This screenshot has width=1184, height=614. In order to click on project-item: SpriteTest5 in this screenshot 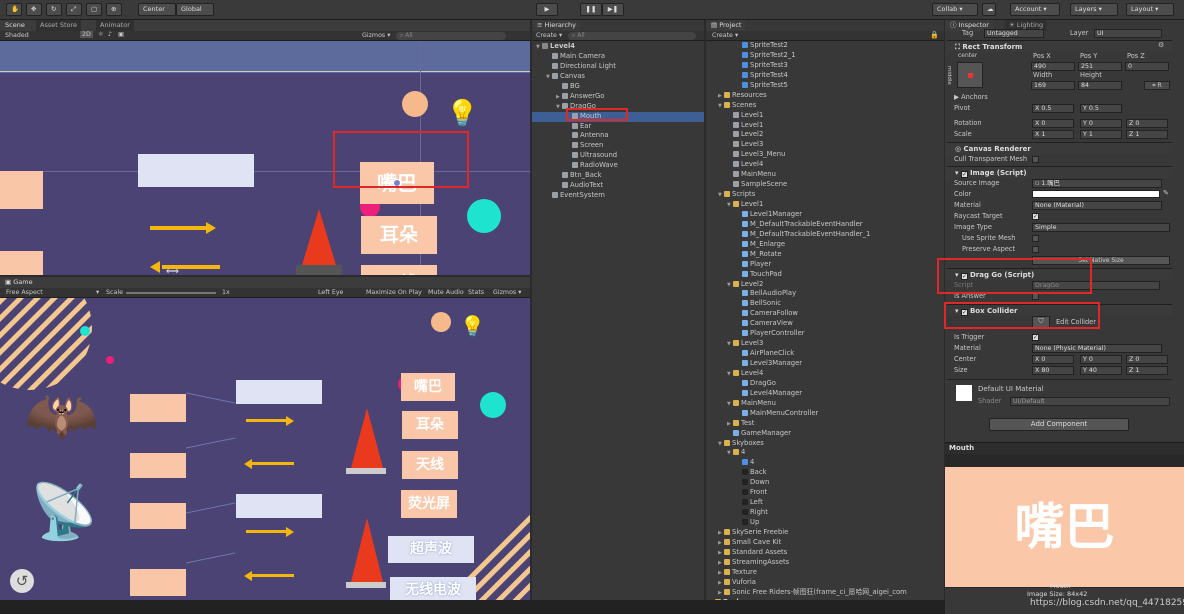, I will do `click(825, 86)`.